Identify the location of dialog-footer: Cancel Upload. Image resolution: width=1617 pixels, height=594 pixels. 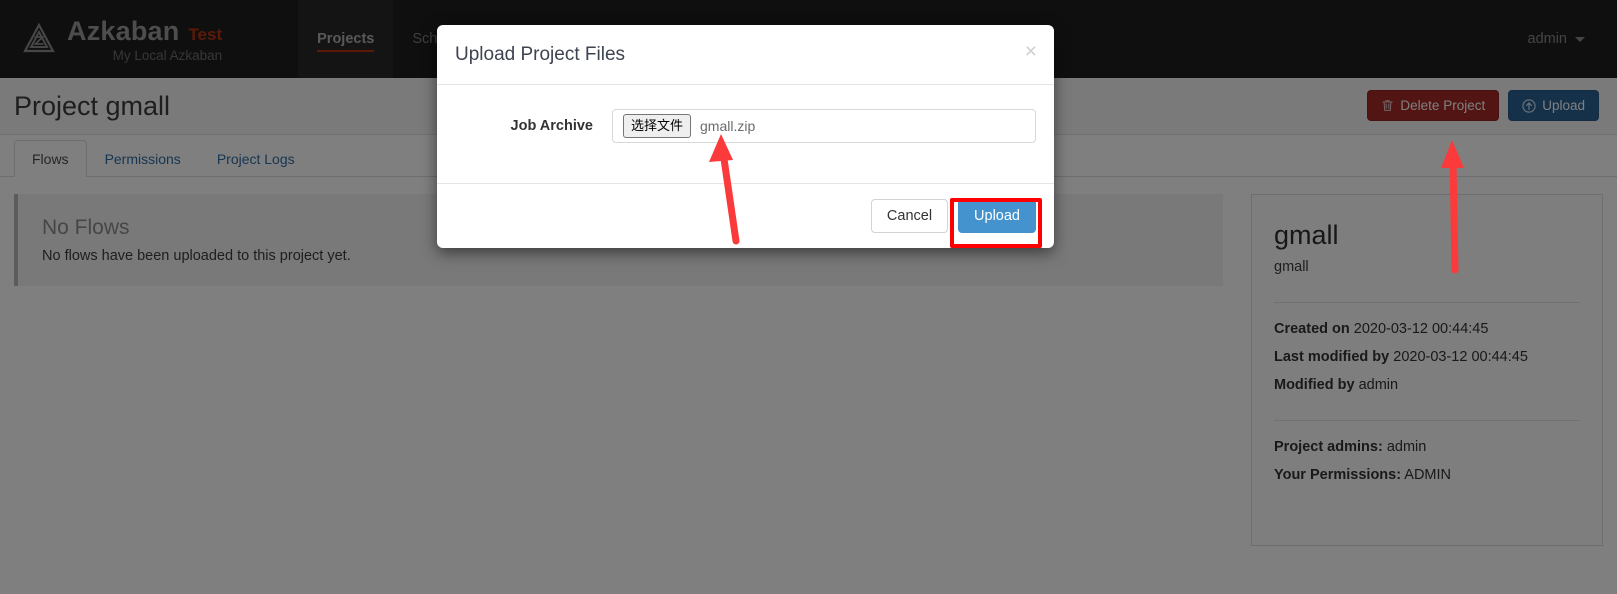
(745, 215).